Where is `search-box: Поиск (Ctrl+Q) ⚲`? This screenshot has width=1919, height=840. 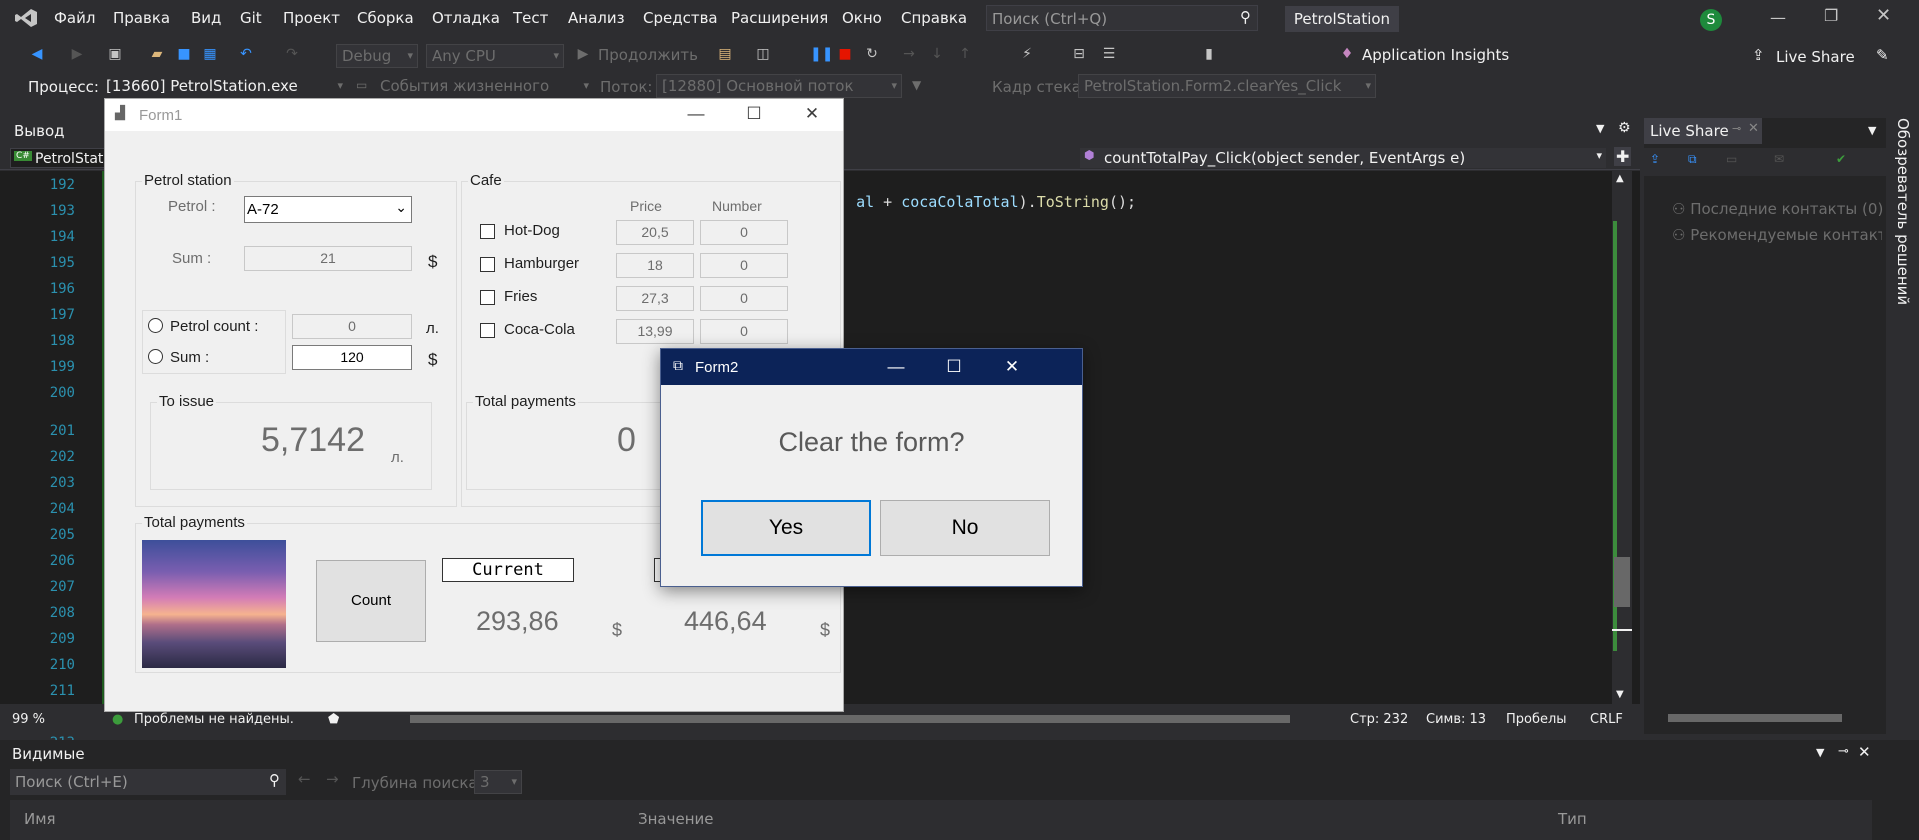 search-box: Поиск (Ctrl+Q) ⚲ is located at coordinates (1122, 18).